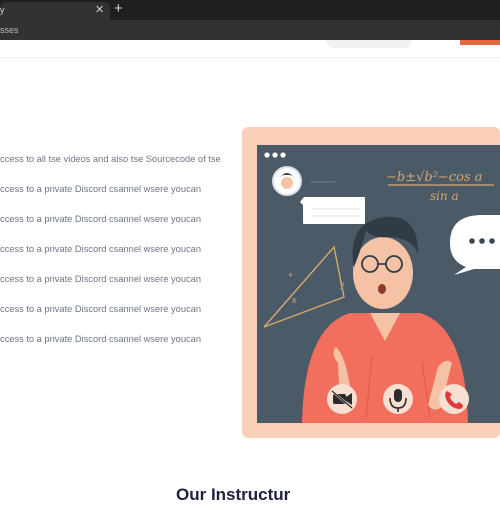  Describe the element at coordinates (233, 494) in the screenshot. I see `section-title: Our Instructur` at that location.